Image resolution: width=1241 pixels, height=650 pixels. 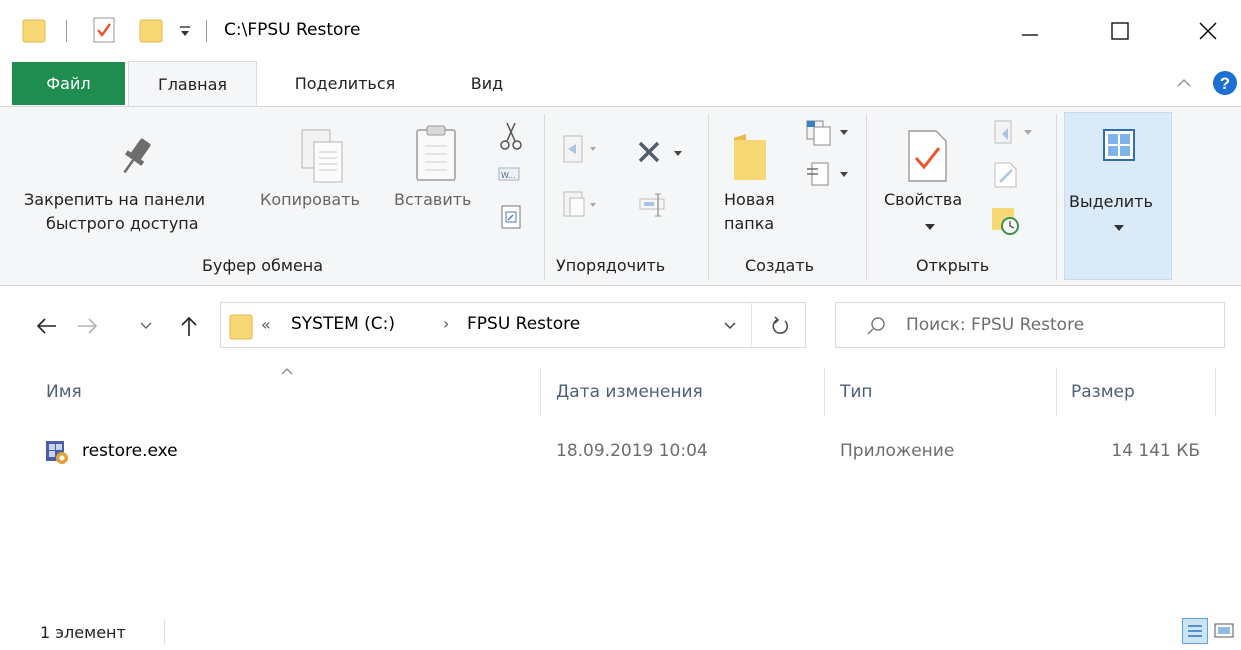 I want to click on search-field: Поиск: FPSU Restore, so click(x=1030, y=325).